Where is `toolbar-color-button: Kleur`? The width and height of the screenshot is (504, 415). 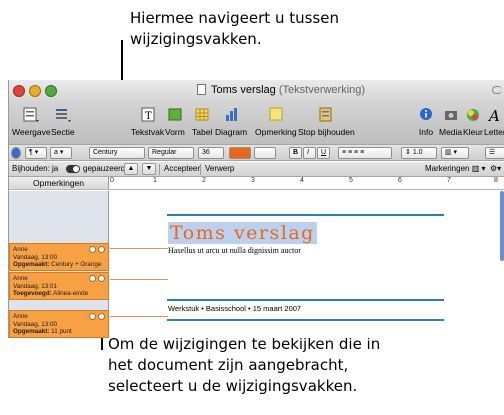 toolbar-color-button: Kleur is located at coordinates (473, 121).